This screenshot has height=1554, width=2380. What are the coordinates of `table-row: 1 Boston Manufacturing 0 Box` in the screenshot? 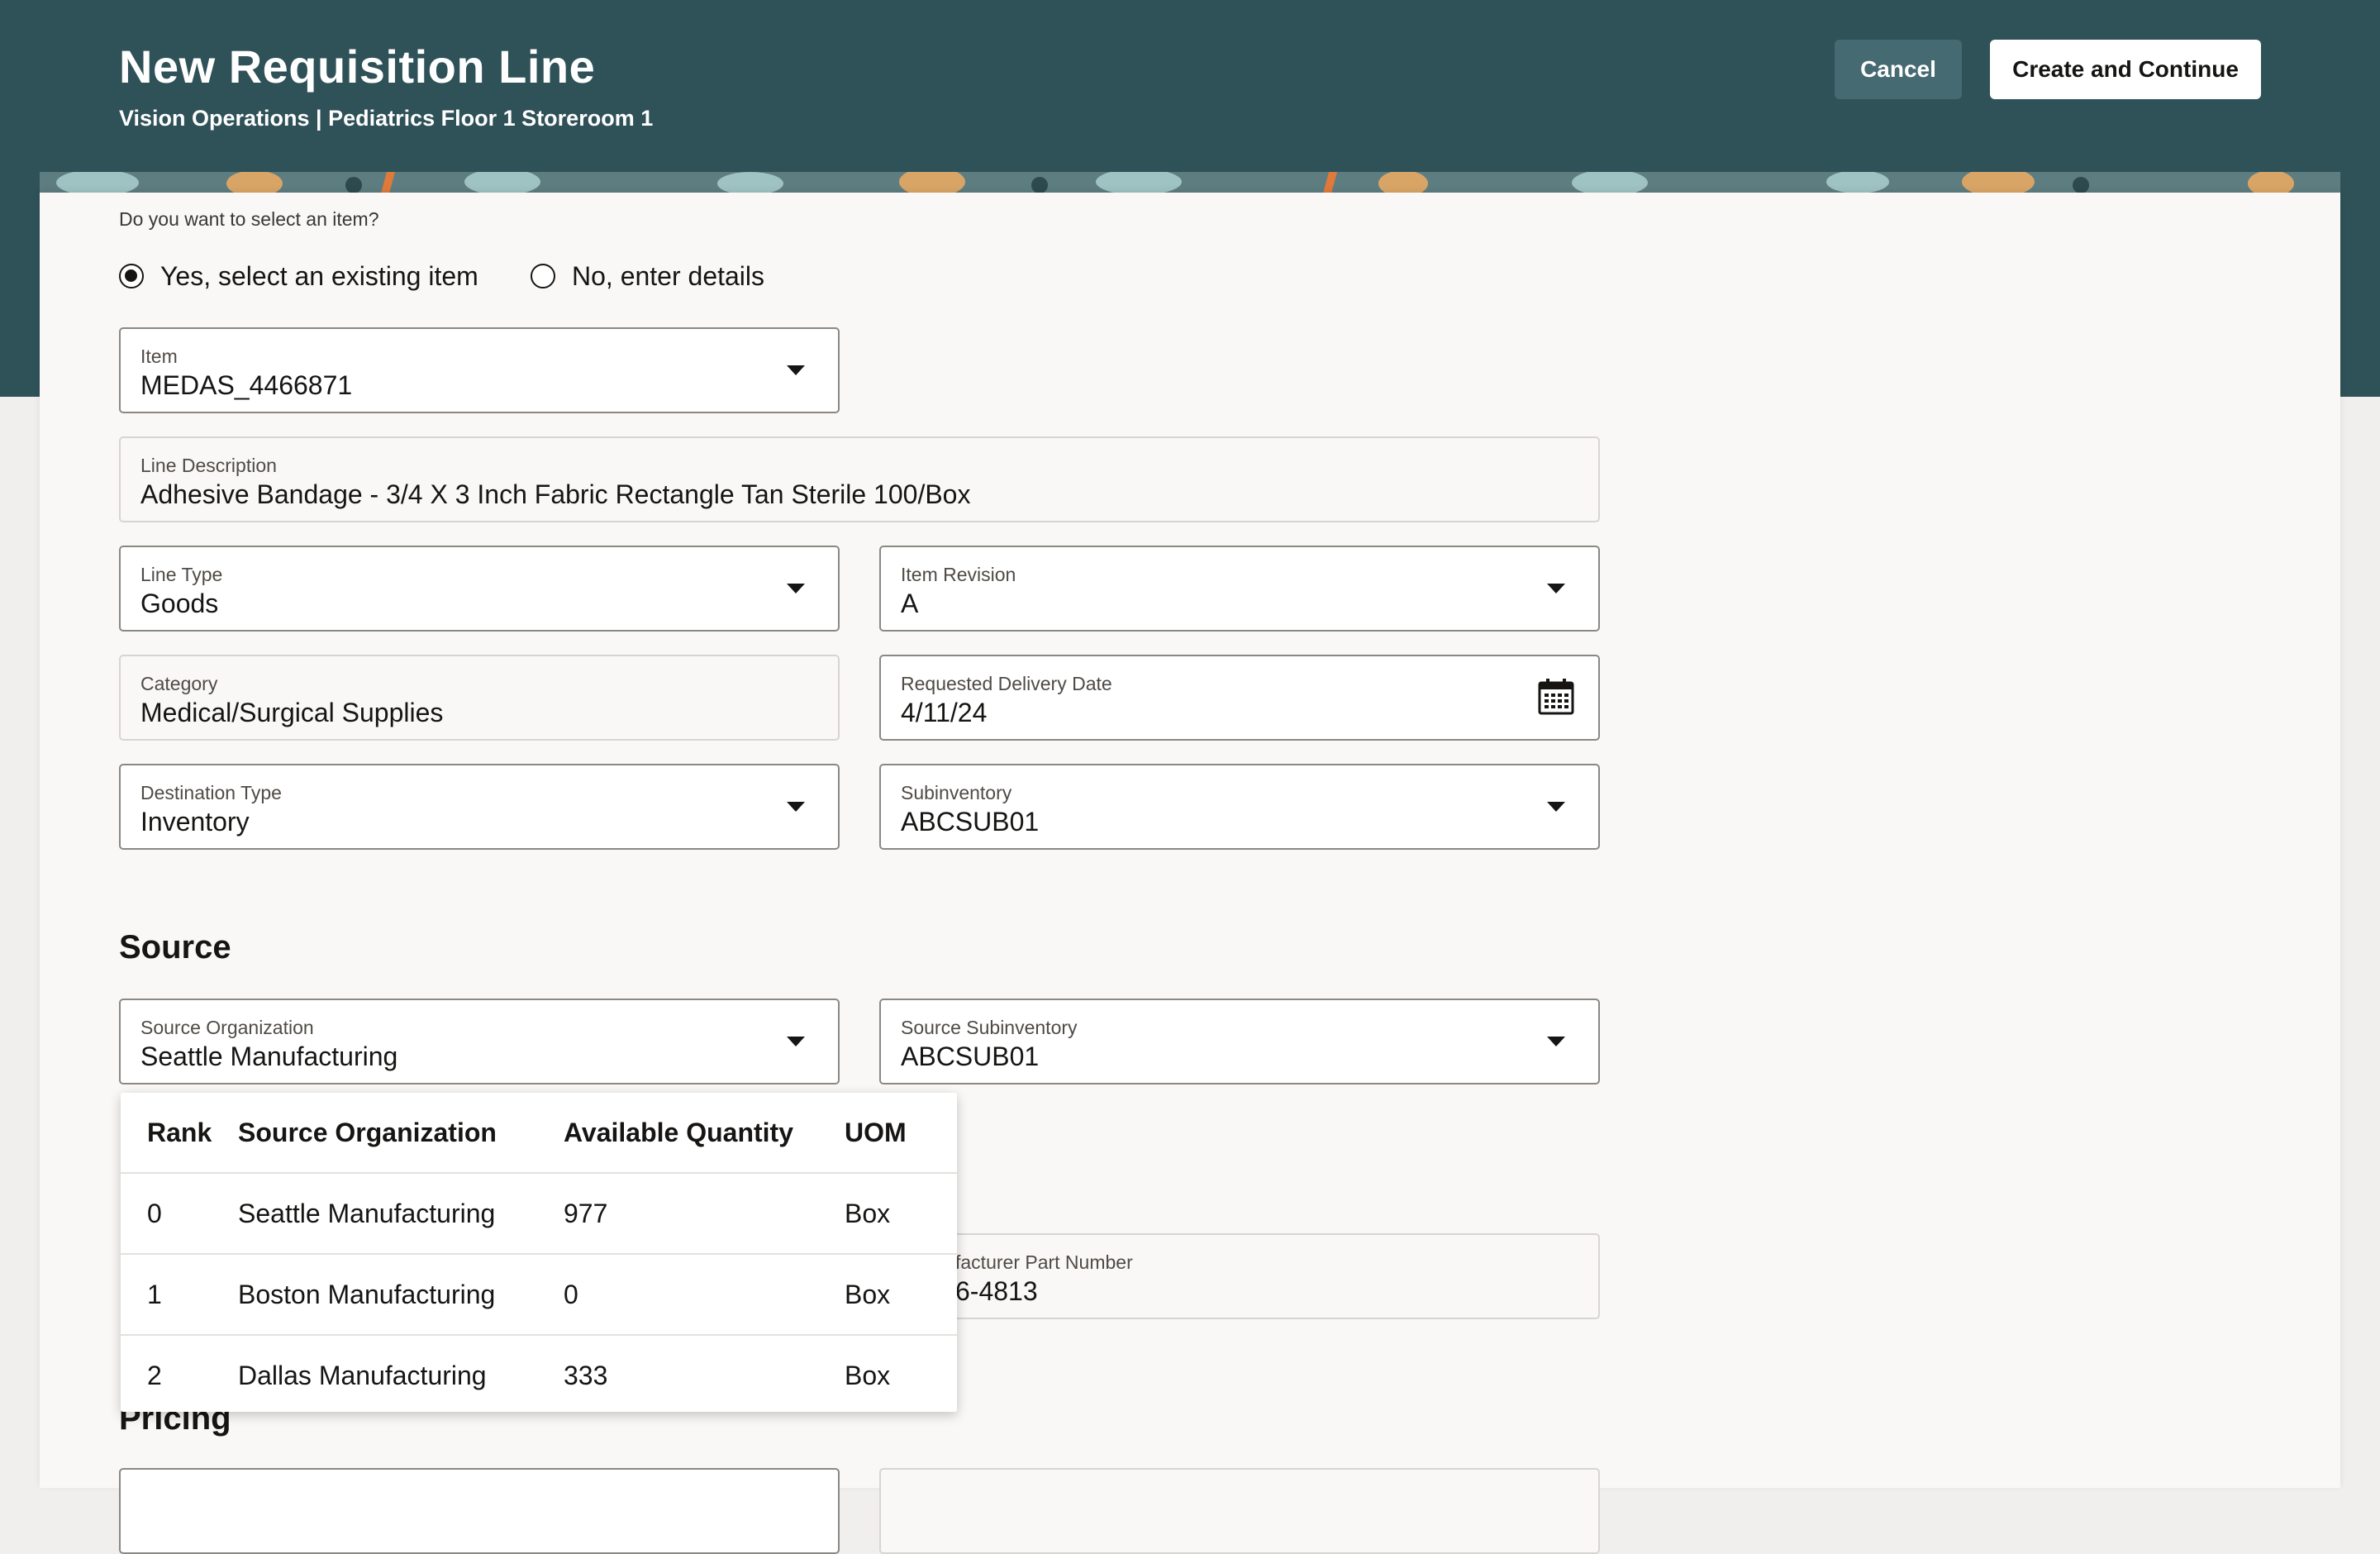 It's located at (539, 1295).